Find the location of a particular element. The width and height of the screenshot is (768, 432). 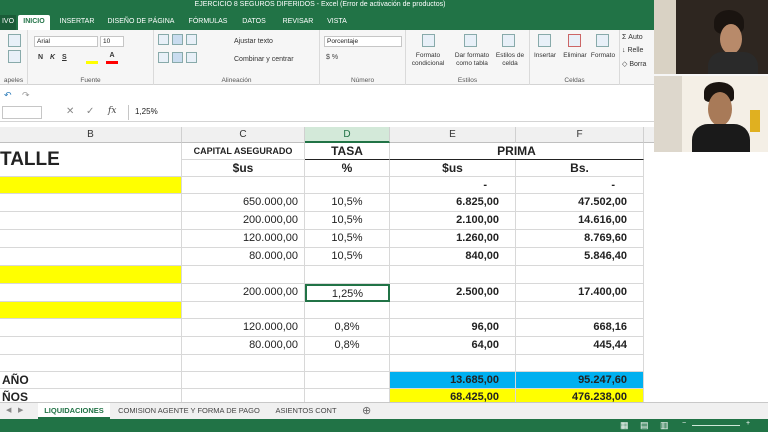

italic-button: K is located at coordinates (52, 57).